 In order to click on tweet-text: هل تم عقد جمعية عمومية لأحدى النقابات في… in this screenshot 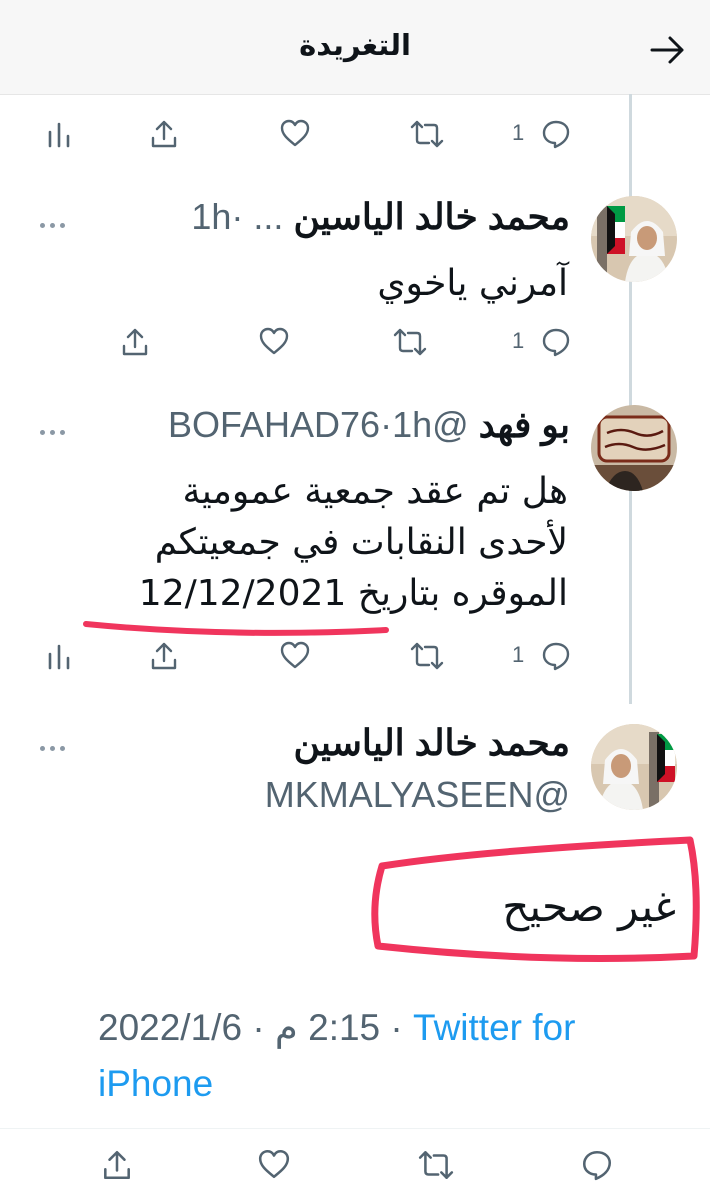, I will do `click(353, 542)`.